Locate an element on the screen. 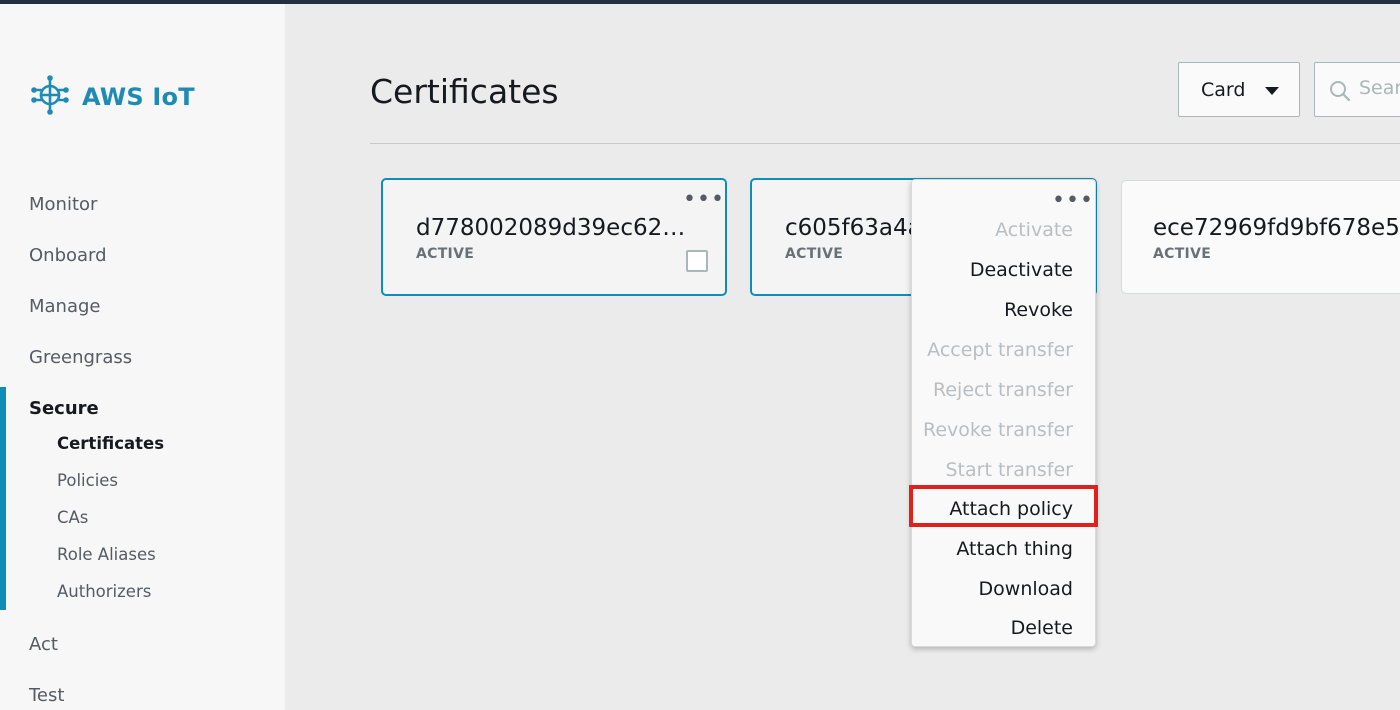 Image resolution: width=1400 pixels, height=710 pixels. view-mode-dropdown: Card is located at coordinates (1239, 89).